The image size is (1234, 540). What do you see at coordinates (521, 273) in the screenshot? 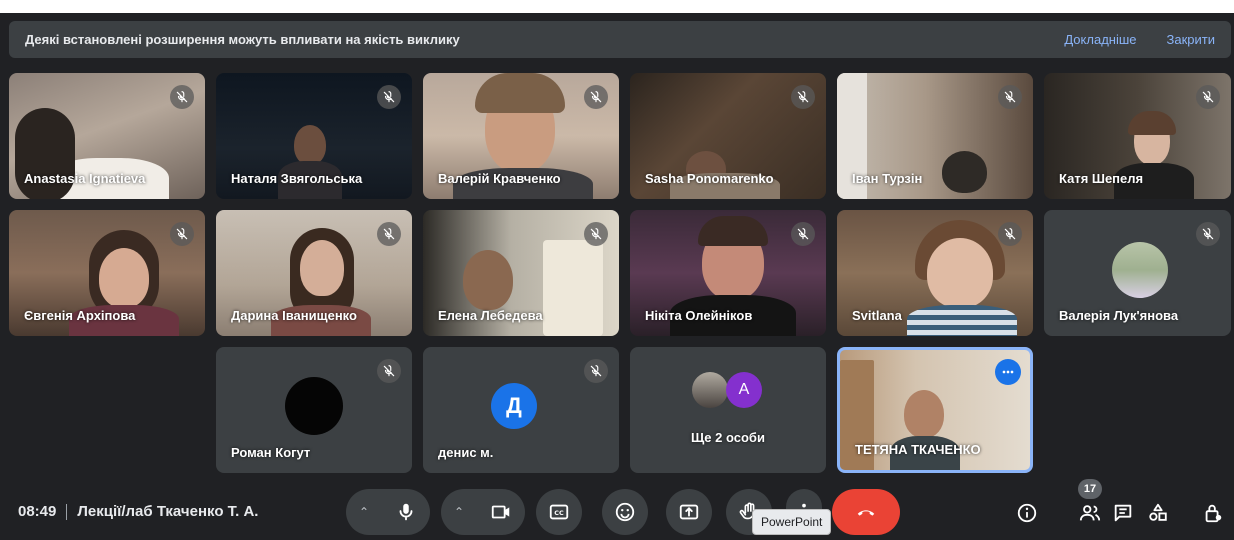
I see `participant-tile: Елена Лебедева` at bounding box center [521, 273].